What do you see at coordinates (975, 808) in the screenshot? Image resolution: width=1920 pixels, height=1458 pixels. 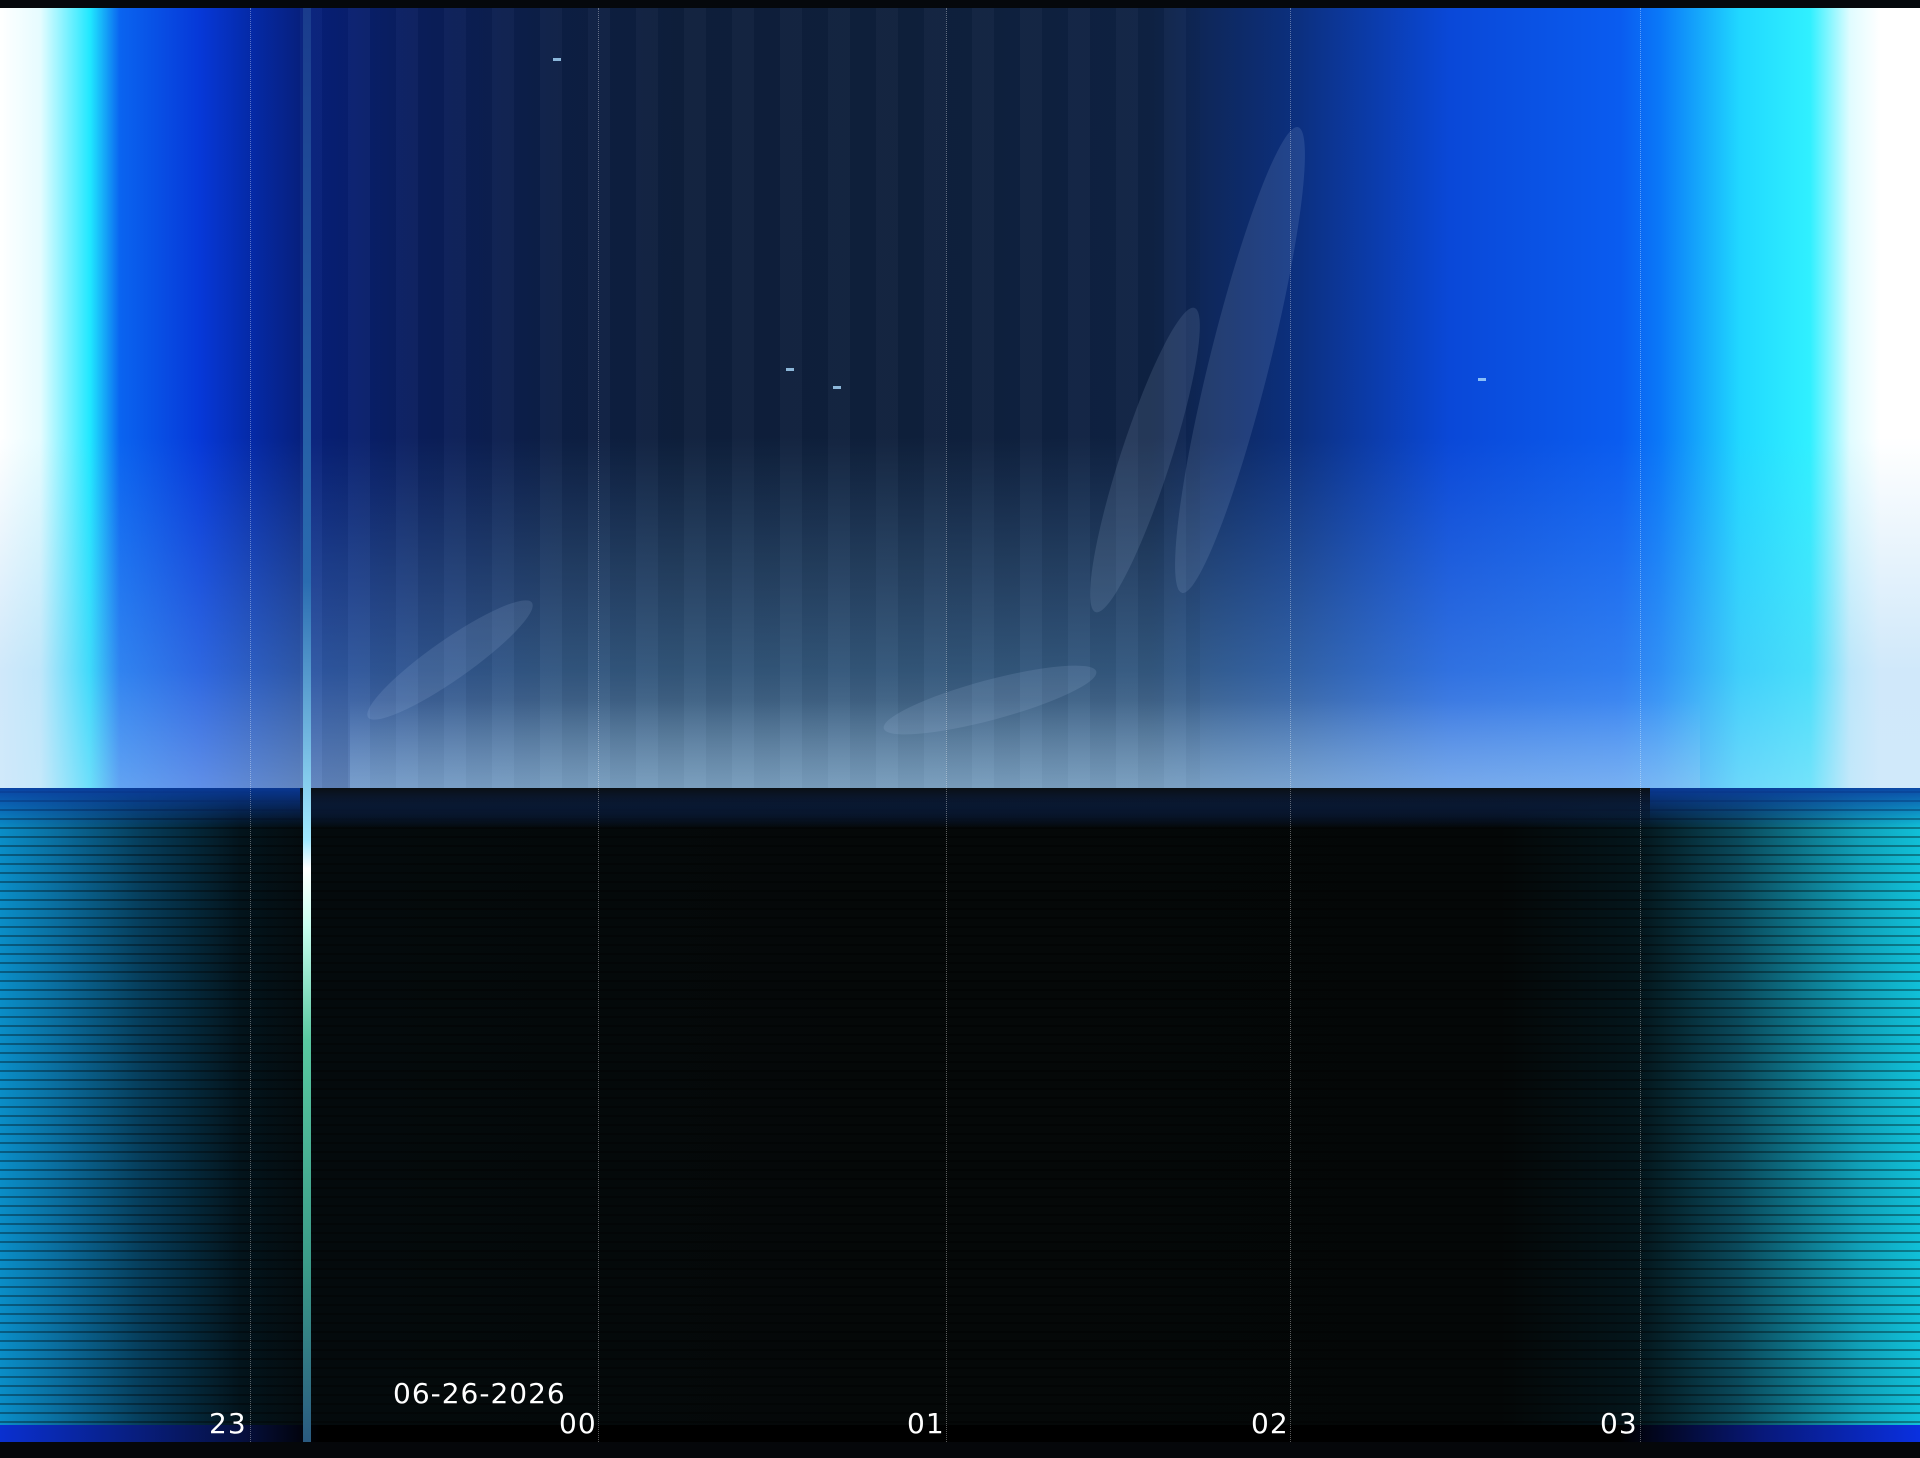 I see `horizon-edge-dark` at bounding box center [975, 808].